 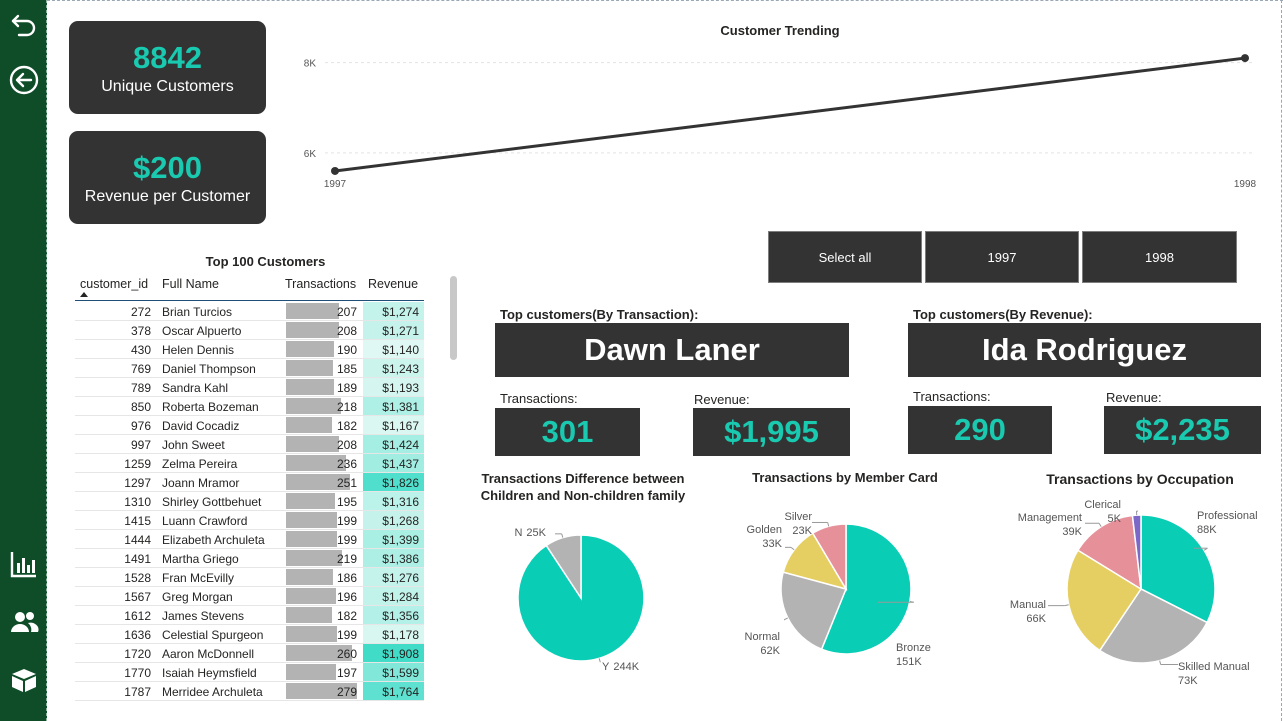 What do you see at coordinates (249, 311) in the screenshot?
I see `table-row: 272 Brian Turcios 207 $1,274` at bounding box center [249, 311].